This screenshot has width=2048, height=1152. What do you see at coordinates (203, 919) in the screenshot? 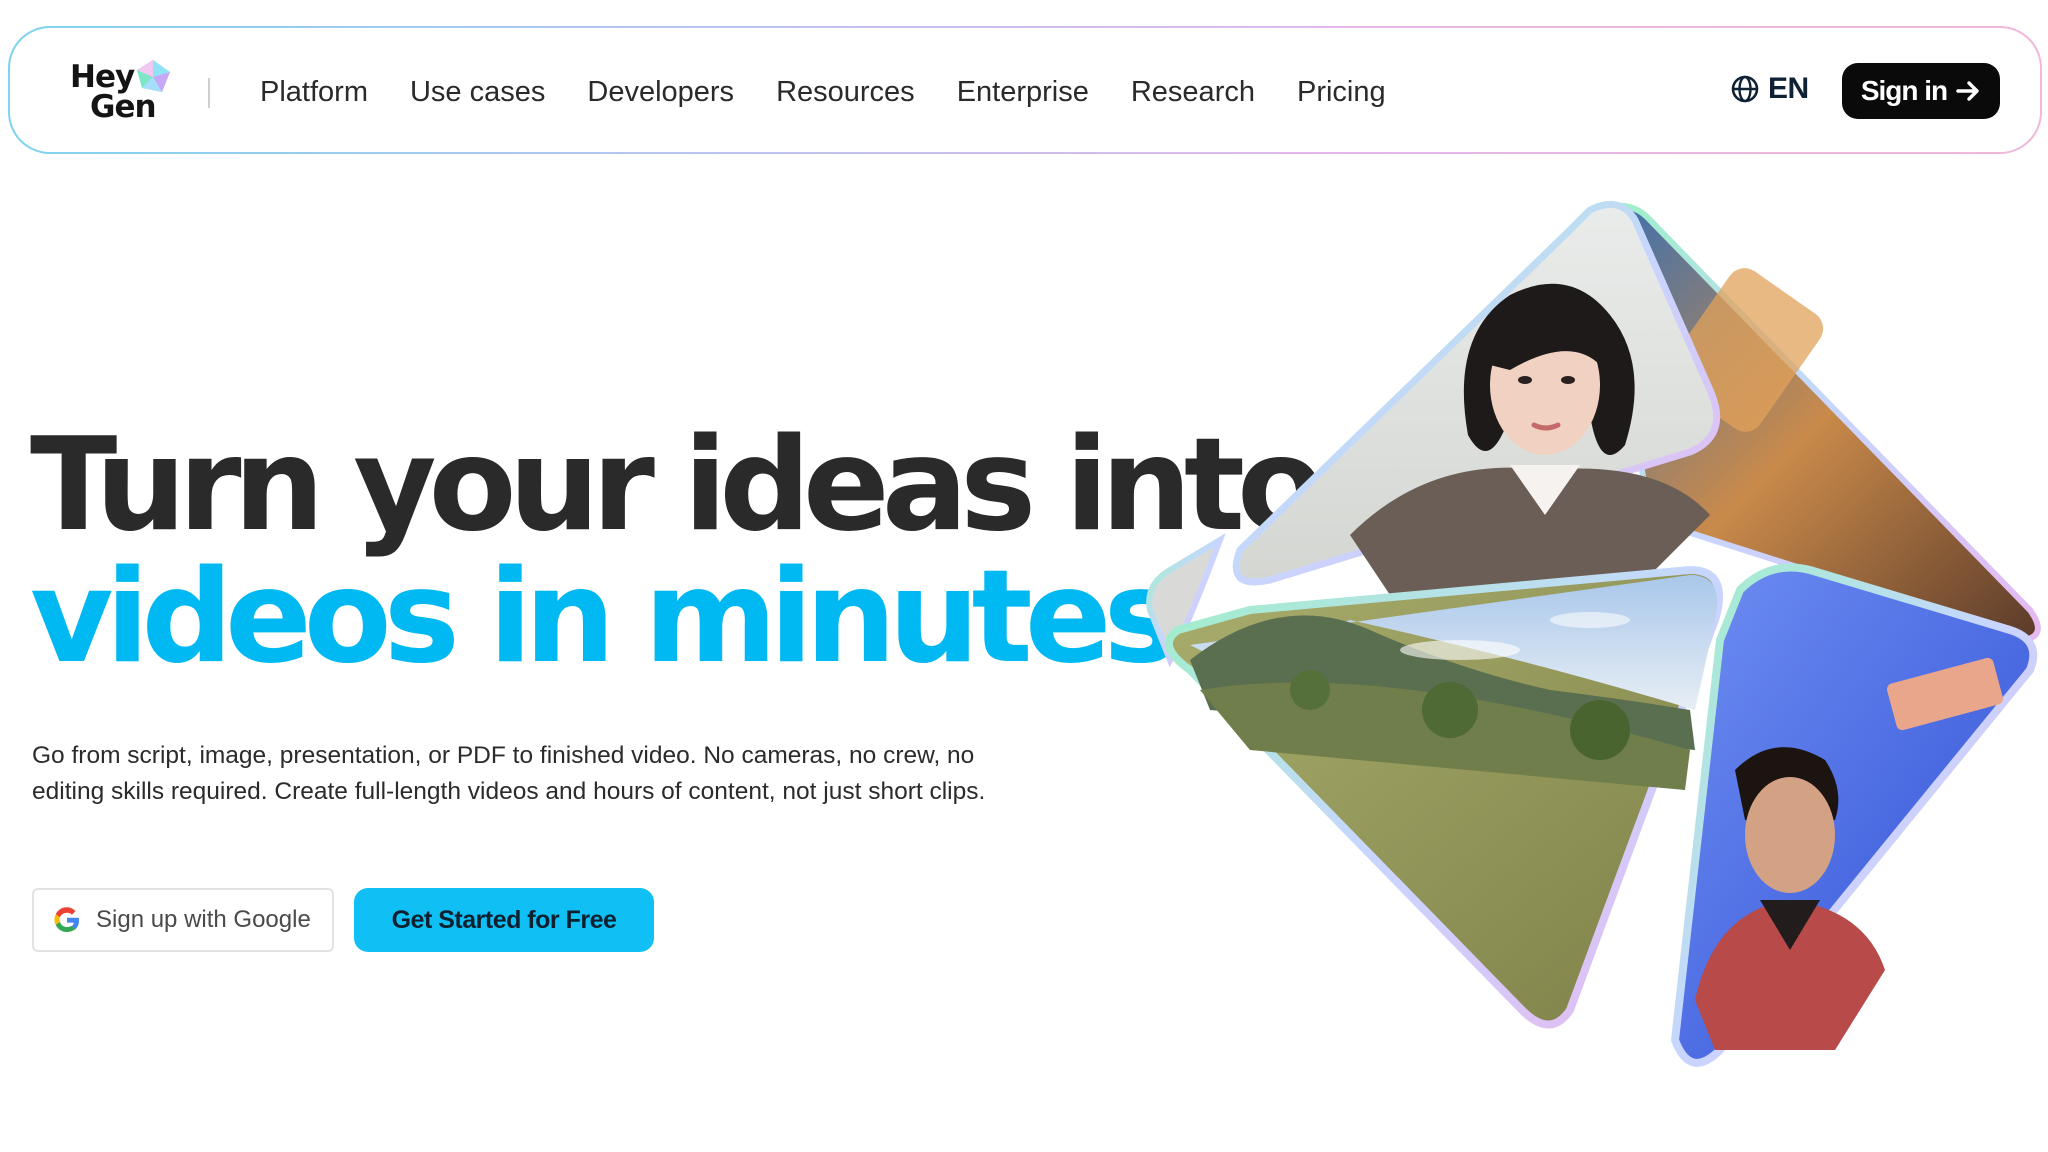
I see `google-signup-label: Sign up with Google` at bounding box center [203, 919].